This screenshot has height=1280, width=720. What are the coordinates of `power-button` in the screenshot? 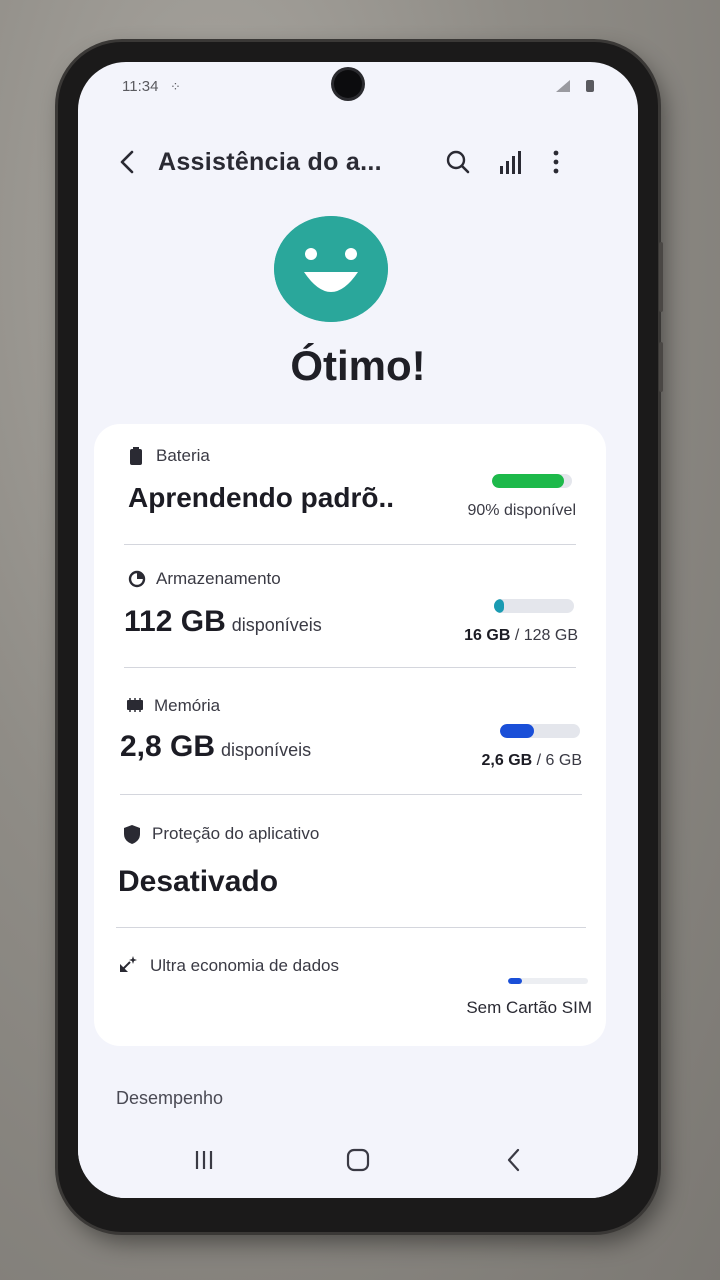 It's located at (661, 367).